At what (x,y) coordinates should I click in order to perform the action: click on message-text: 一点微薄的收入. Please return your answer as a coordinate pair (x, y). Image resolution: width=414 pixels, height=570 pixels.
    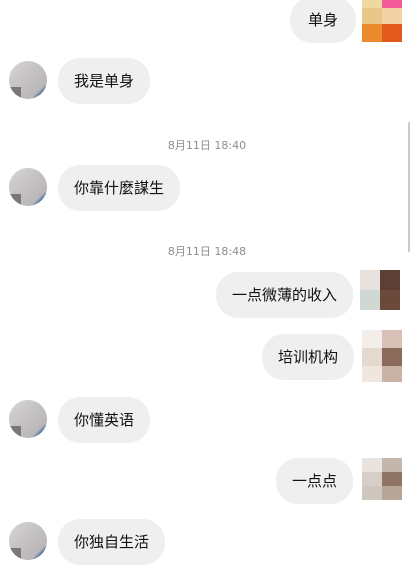
    Looking at the image, I should click on (285, 294).